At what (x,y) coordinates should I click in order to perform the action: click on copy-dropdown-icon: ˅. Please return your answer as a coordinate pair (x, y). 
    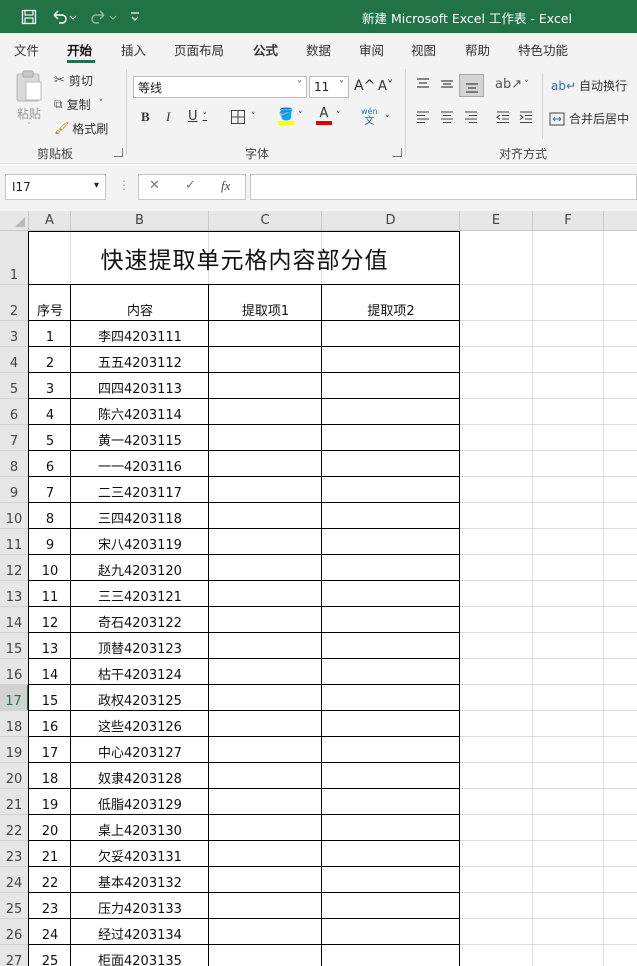
    Looking at the image, I should click on (101, 104).